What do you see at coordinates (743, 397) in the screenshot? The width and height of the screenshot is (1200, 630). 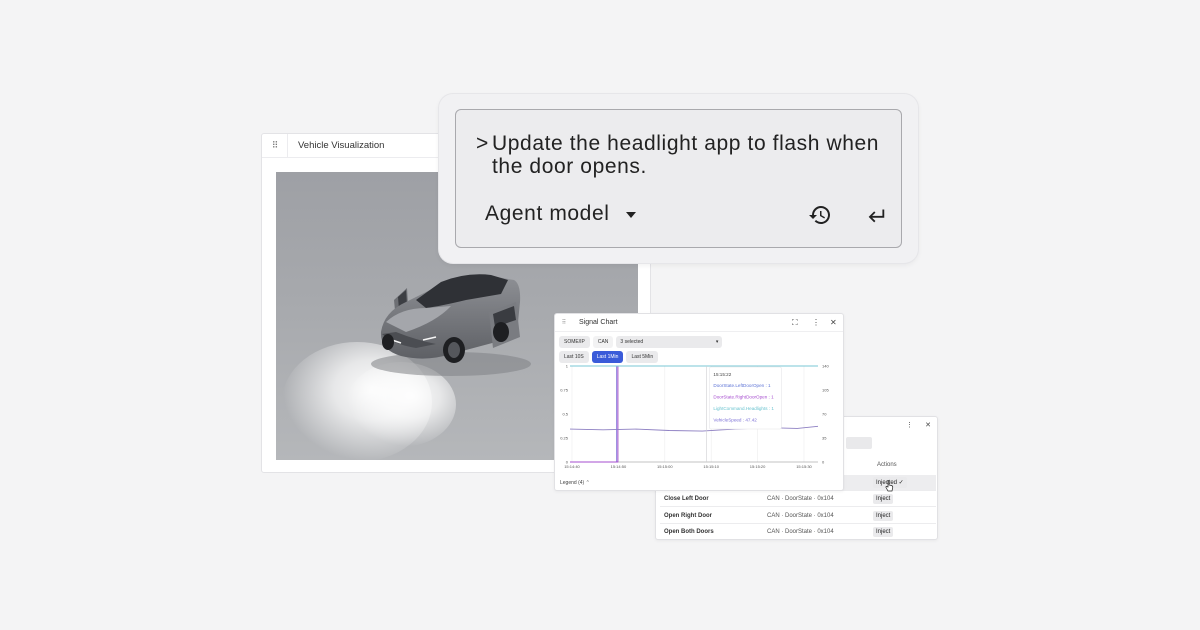 I see `tooltip-row: DoorState.RightDoorOpen : 1` at bounding box center [743, 397].